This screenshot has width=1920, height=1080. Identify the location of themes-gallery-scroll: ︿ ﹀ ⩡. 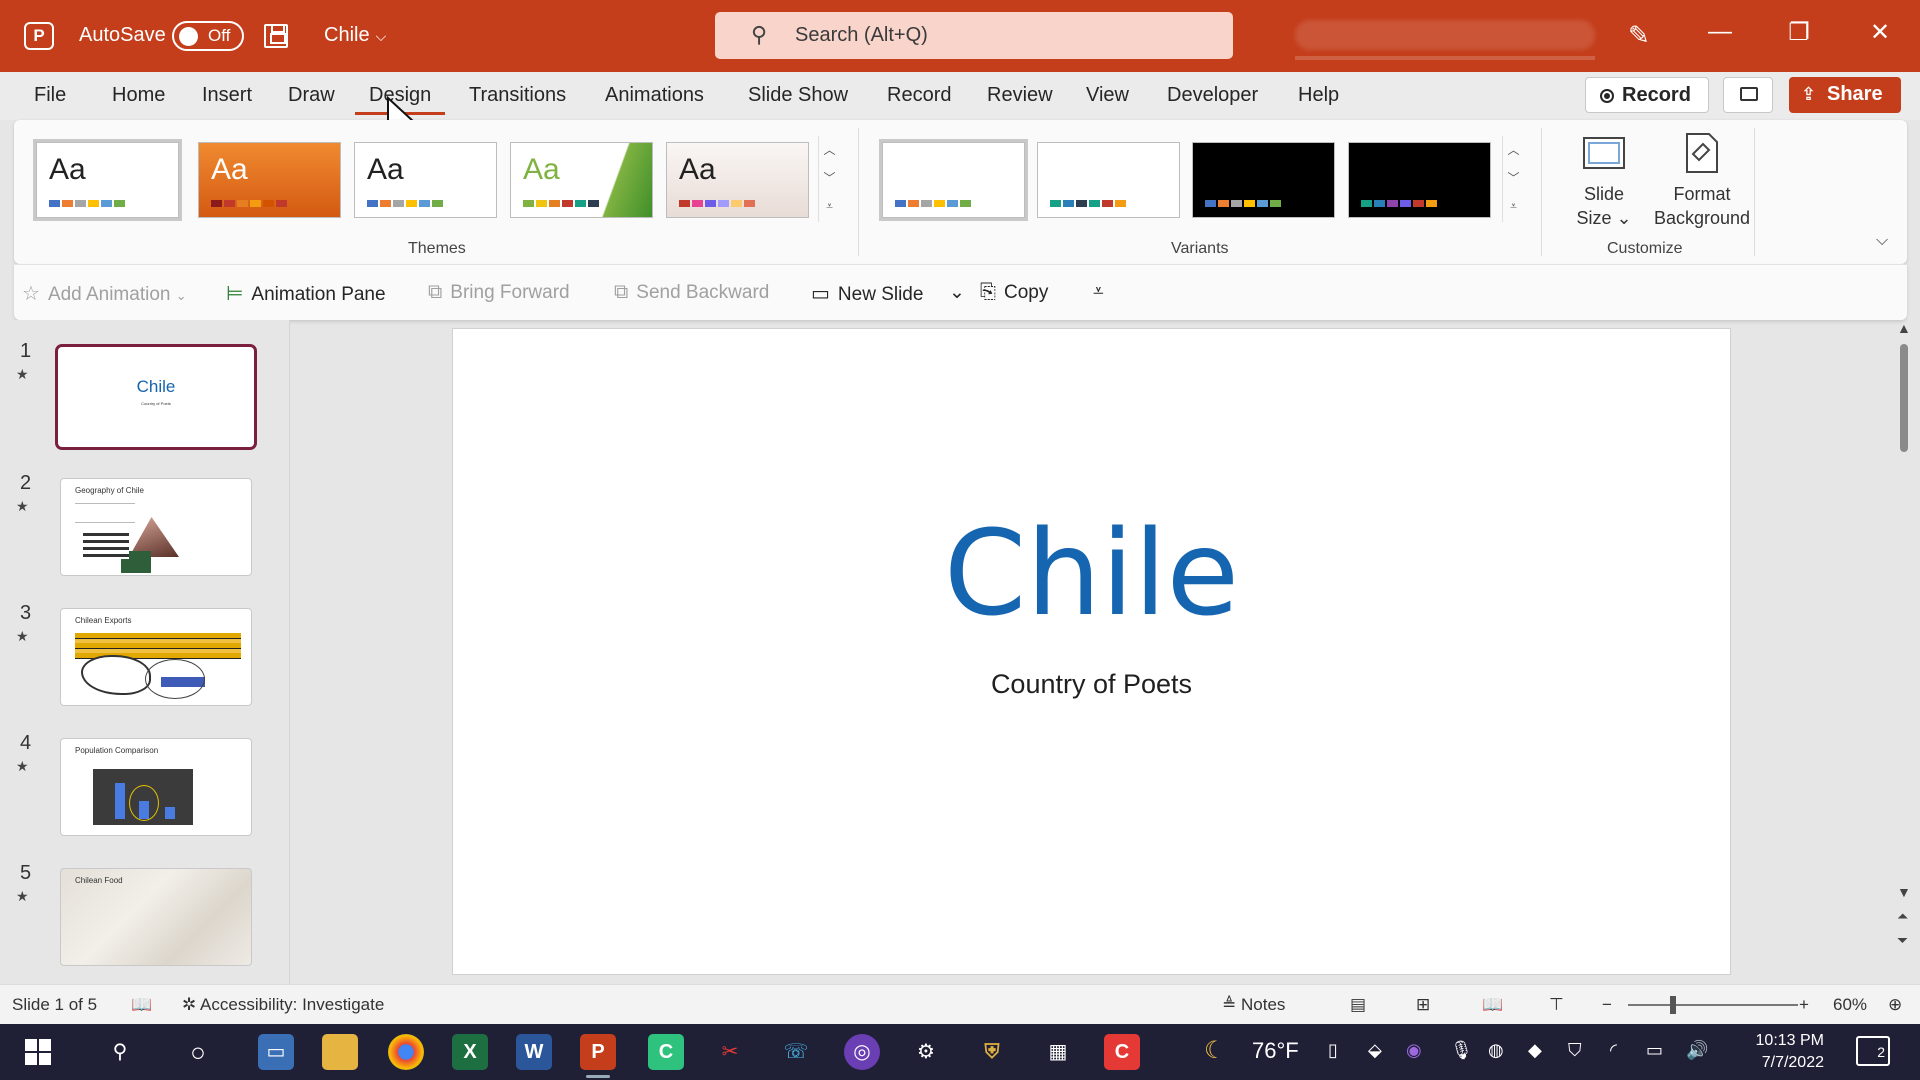
(829, 179).